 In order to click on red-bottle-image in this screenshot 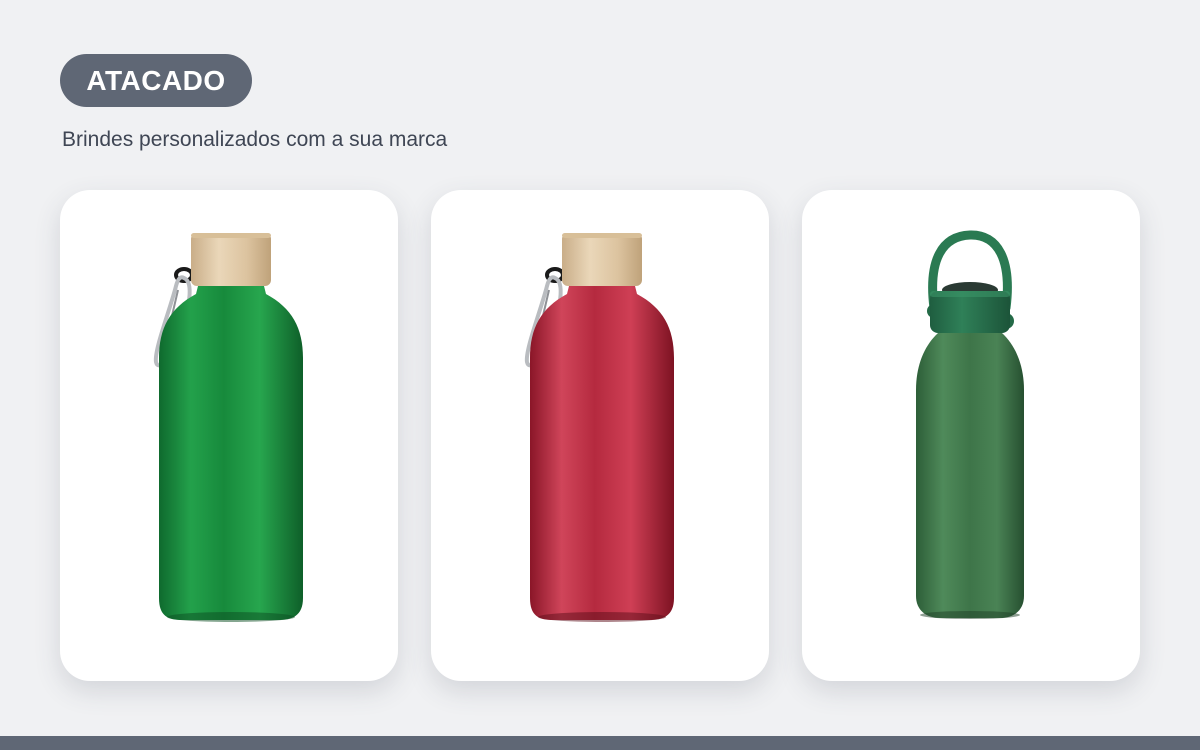, I will do `click(599, 427)`.